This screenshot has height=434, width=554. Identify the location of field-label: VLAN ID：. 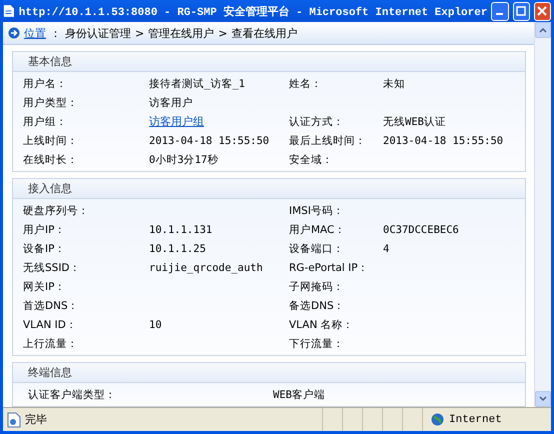
(50, 325).